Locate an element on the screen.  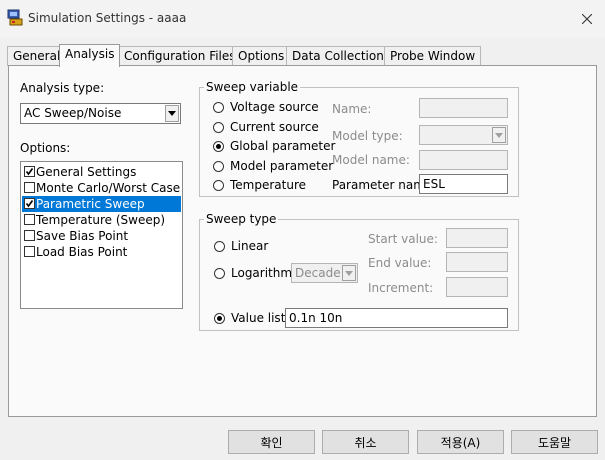
radio-voltage-source: Voltage source is located at coordinates (266, 107).